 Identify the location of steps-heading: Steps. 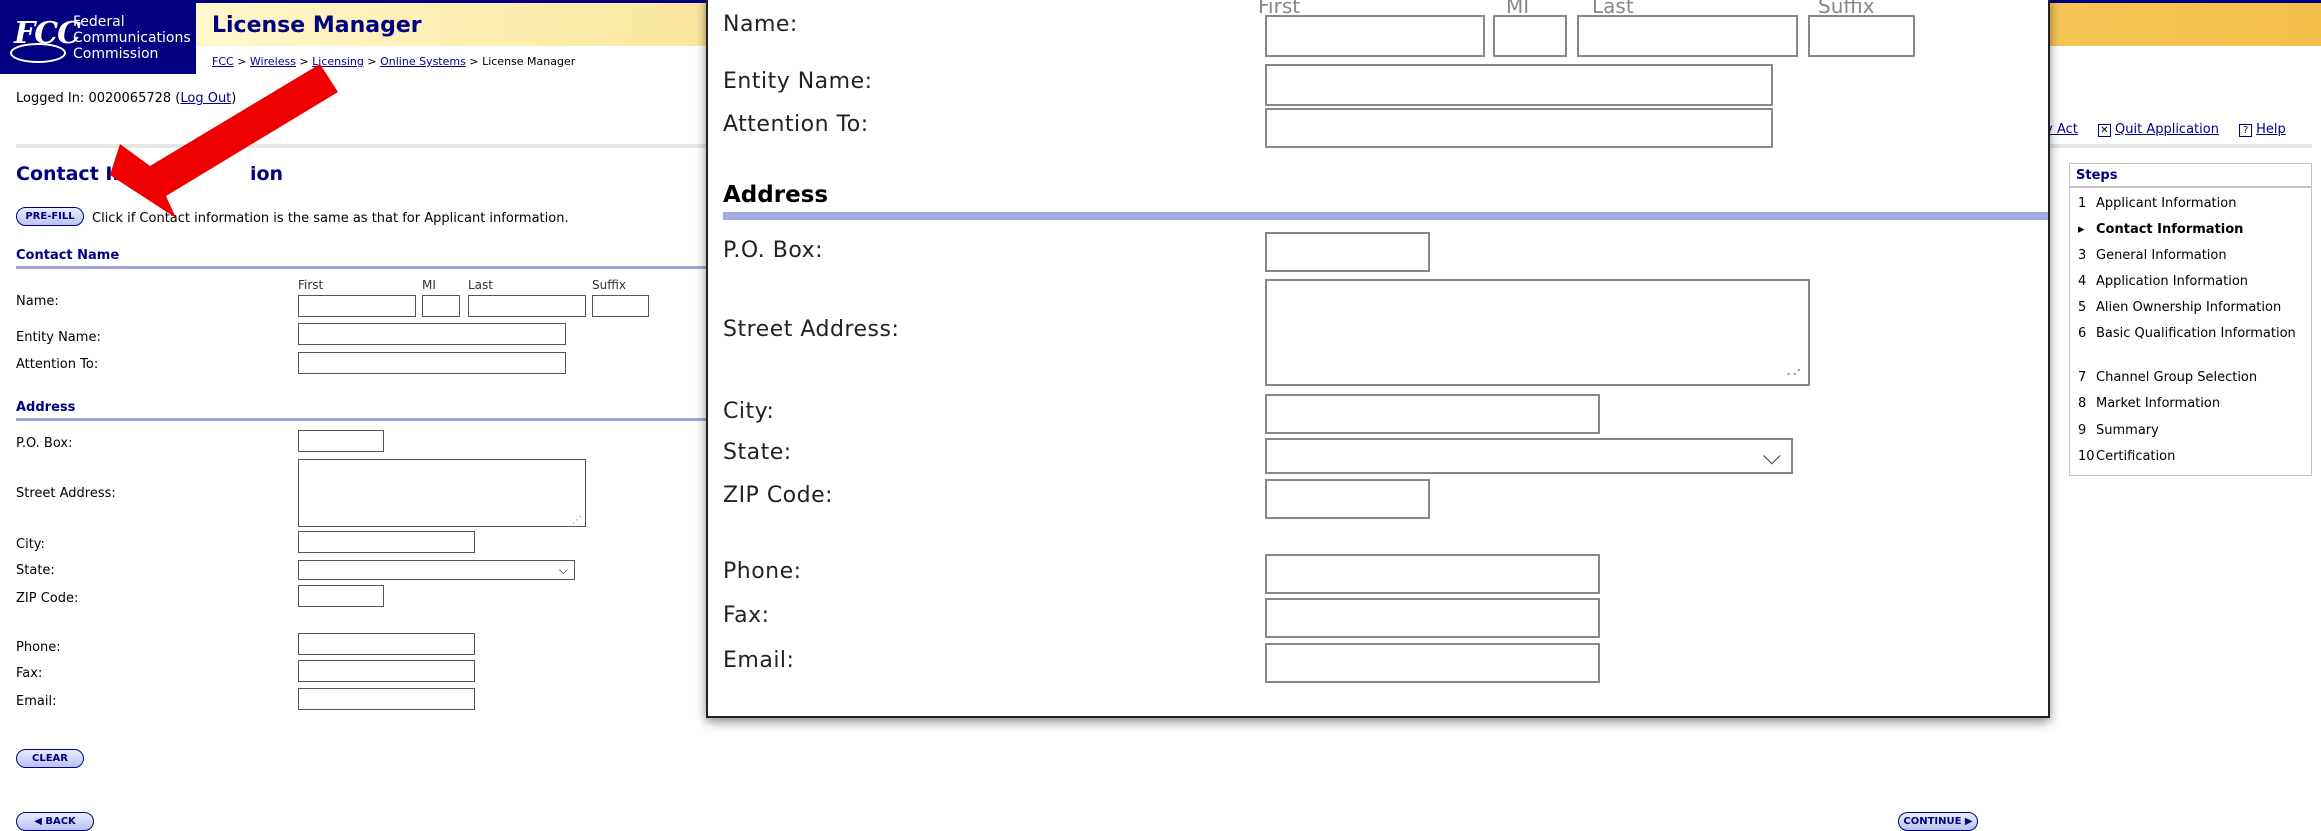
(2097, 175).